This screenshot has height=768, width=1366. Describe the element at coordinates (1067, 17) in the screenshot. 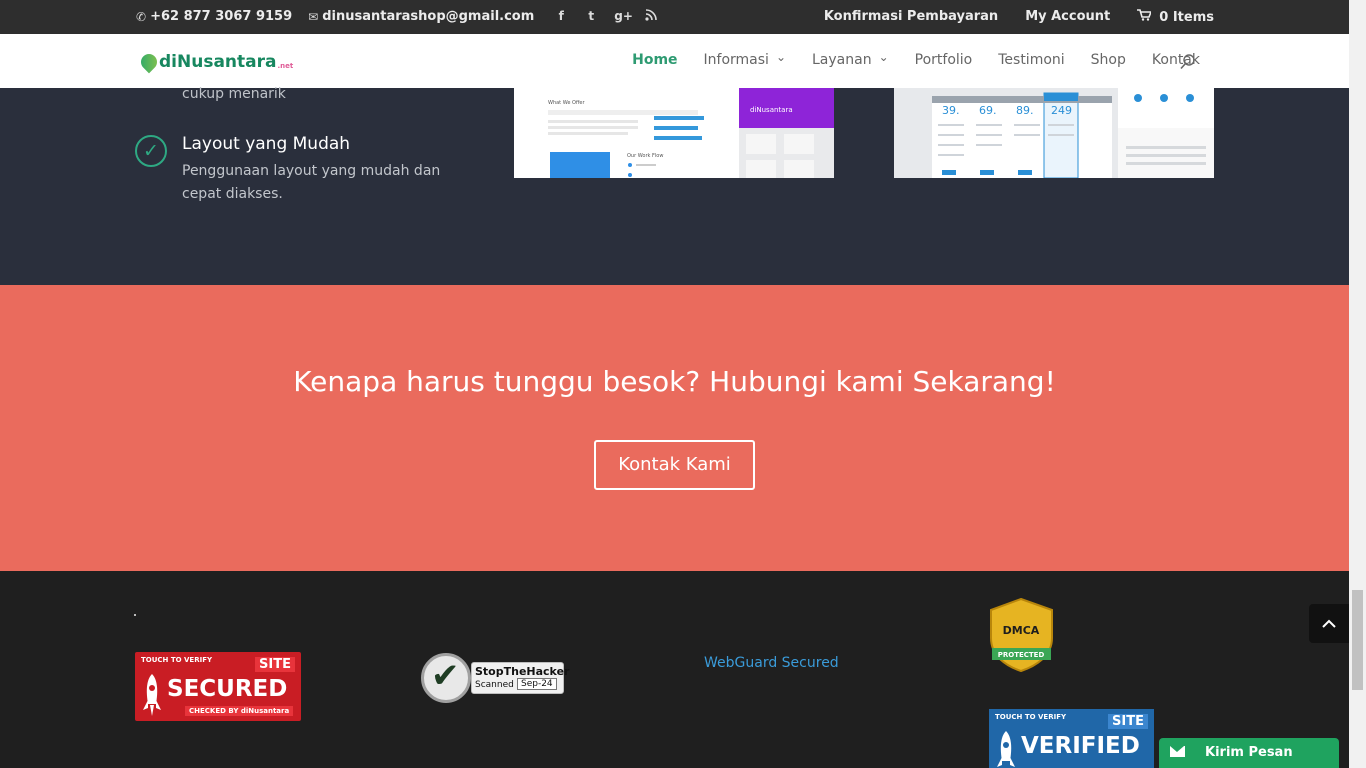

I see `my-account-link: My Account` at that location.